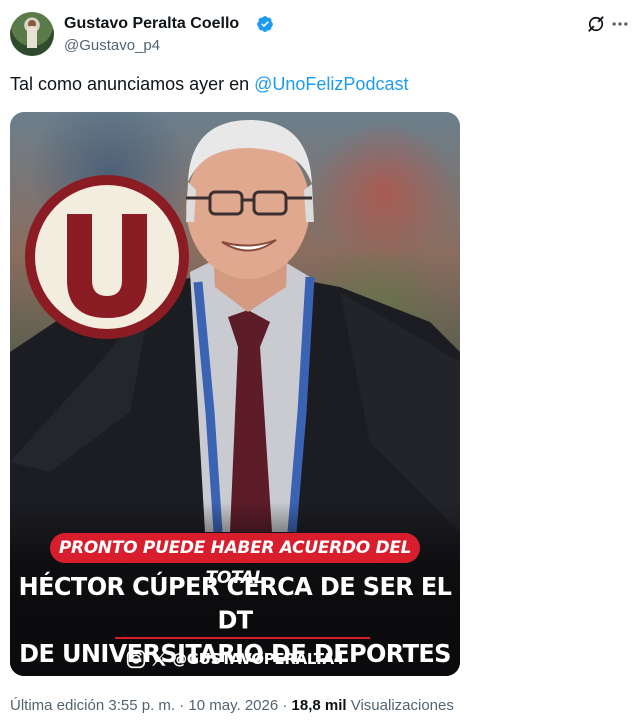  Describe the element at coordinates (400, 705) in the screenshot. I see `views-label: Visualizaciones` at that location.